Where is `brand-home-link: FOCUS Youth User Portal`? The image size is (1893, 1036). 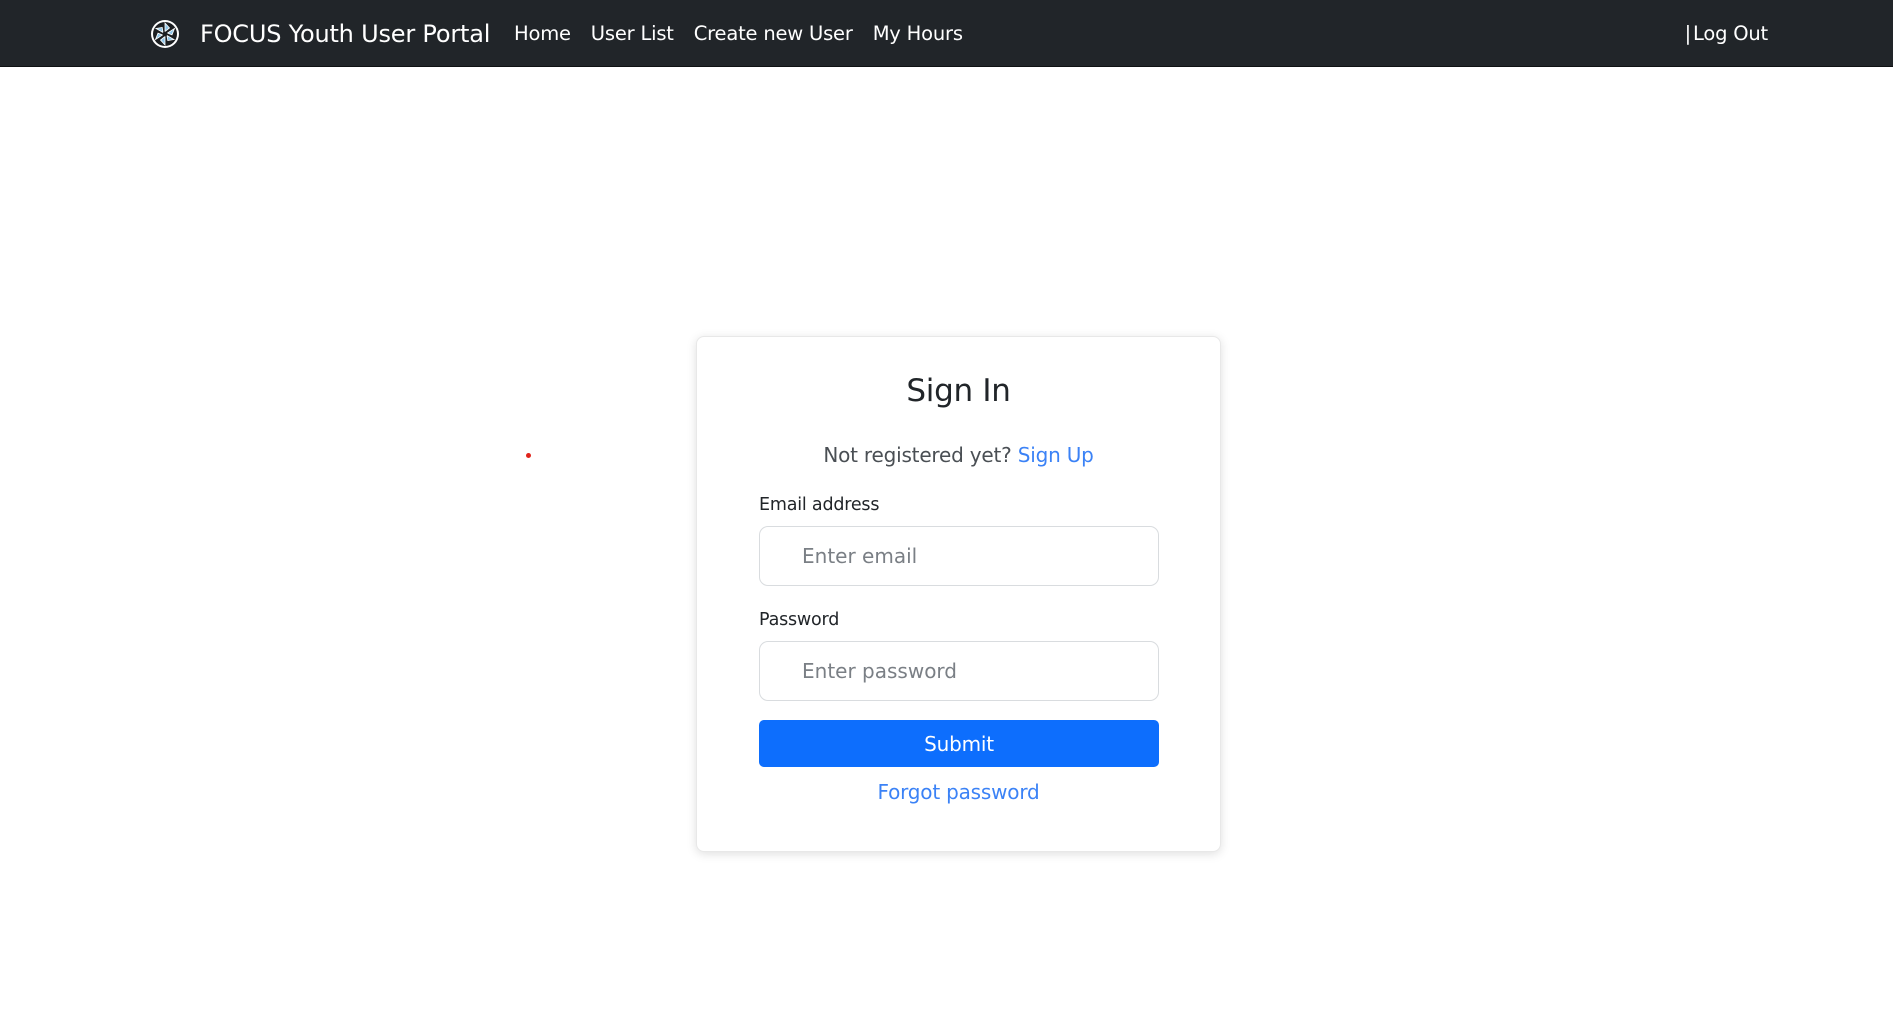 brand-home-link: FOCUS Youth User Portal is located at coordinates (320, 33).